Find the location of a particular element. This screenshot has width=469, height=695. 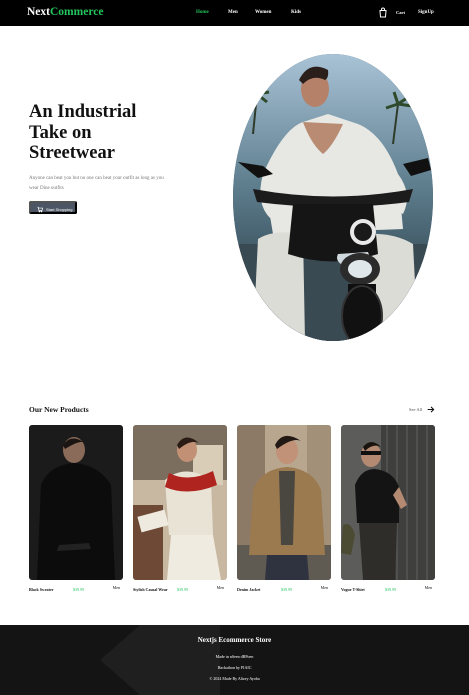

product-name: Stylish Casual Wear is located at coordinates (150, 589).